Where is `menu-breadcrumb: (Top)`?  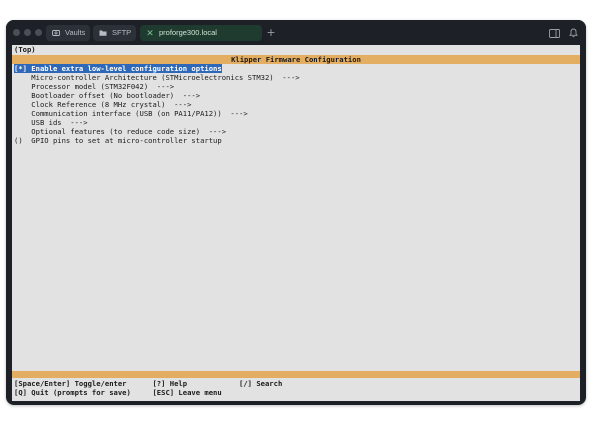 menu-breadcrumb: (Top) is located at coordinates (25, 49).